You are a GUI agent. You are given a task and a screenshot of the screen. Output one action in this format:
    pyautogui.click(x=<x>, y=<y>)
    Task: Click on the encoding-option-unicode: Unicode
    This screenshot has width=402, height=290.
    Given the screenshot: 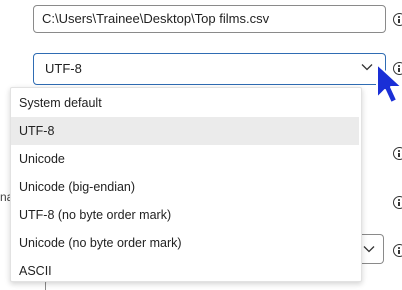 What is the action you would take?
    pyautogui.click(x=186, y=159)
    